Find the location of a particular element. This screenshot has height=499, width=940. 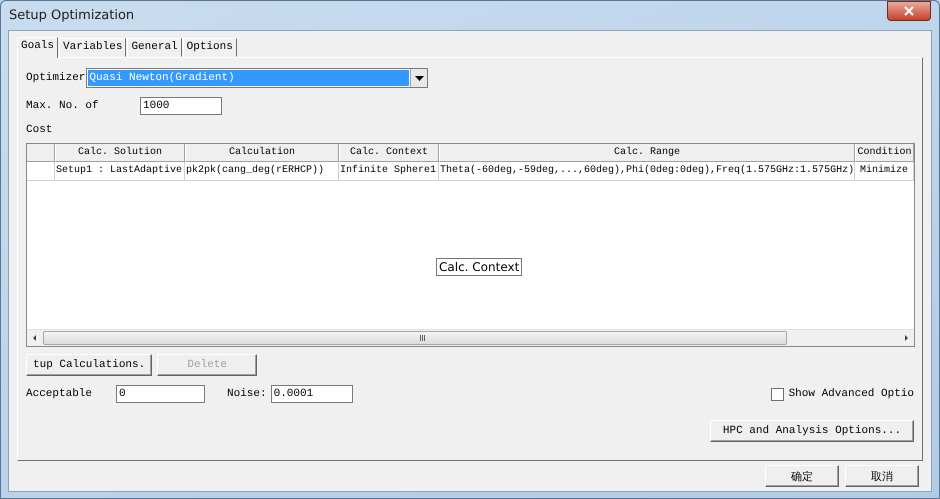

cost-label: Cost is located at coordinates (39, 130).